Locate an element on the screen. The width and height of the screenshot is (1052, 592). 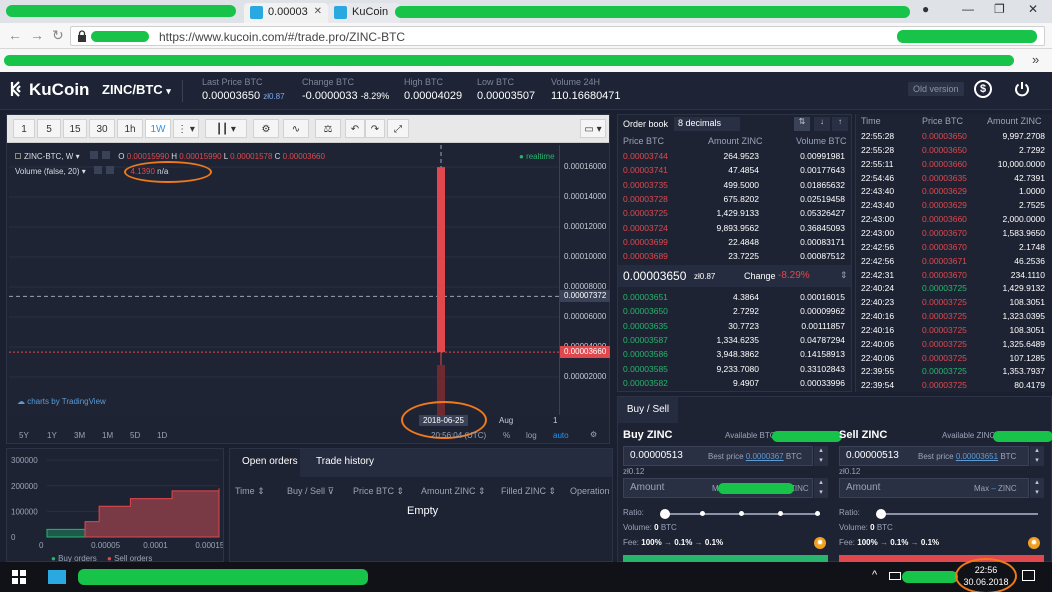
dollar-icon: $ is located at coordinates (983, 89).